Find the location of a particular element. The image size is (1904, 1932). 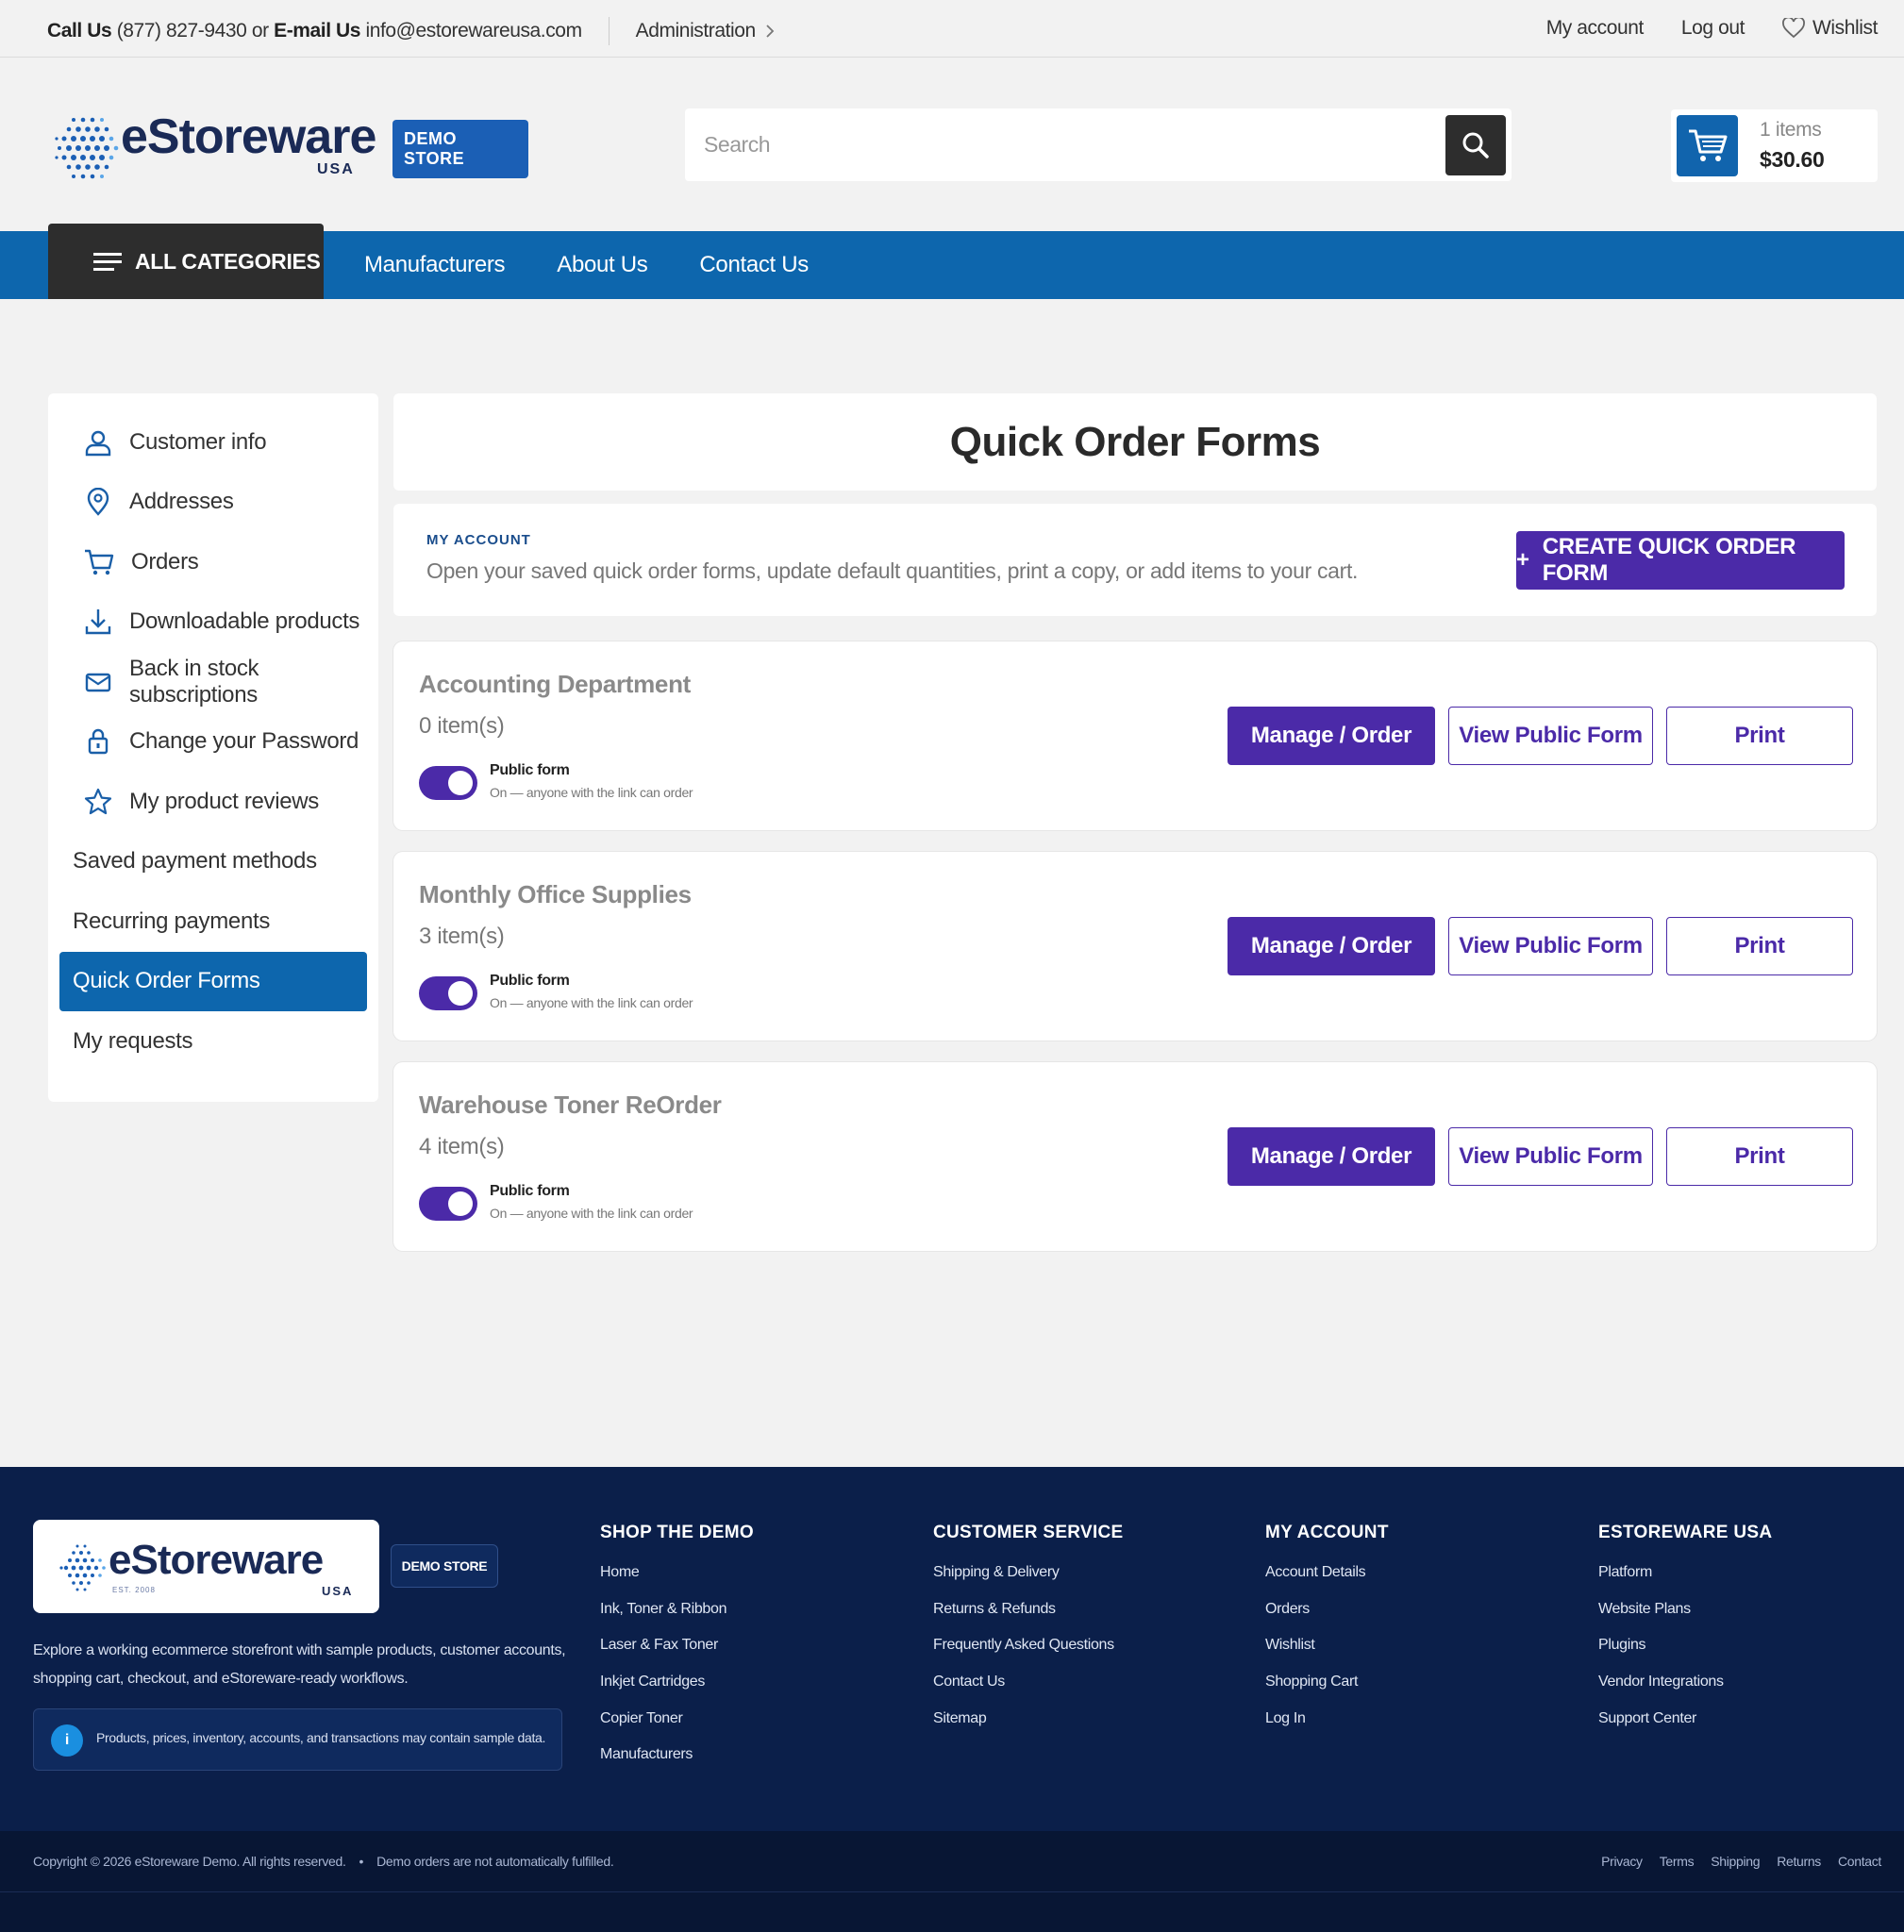

plus-icon: + is located at coordinates (1522, 560).